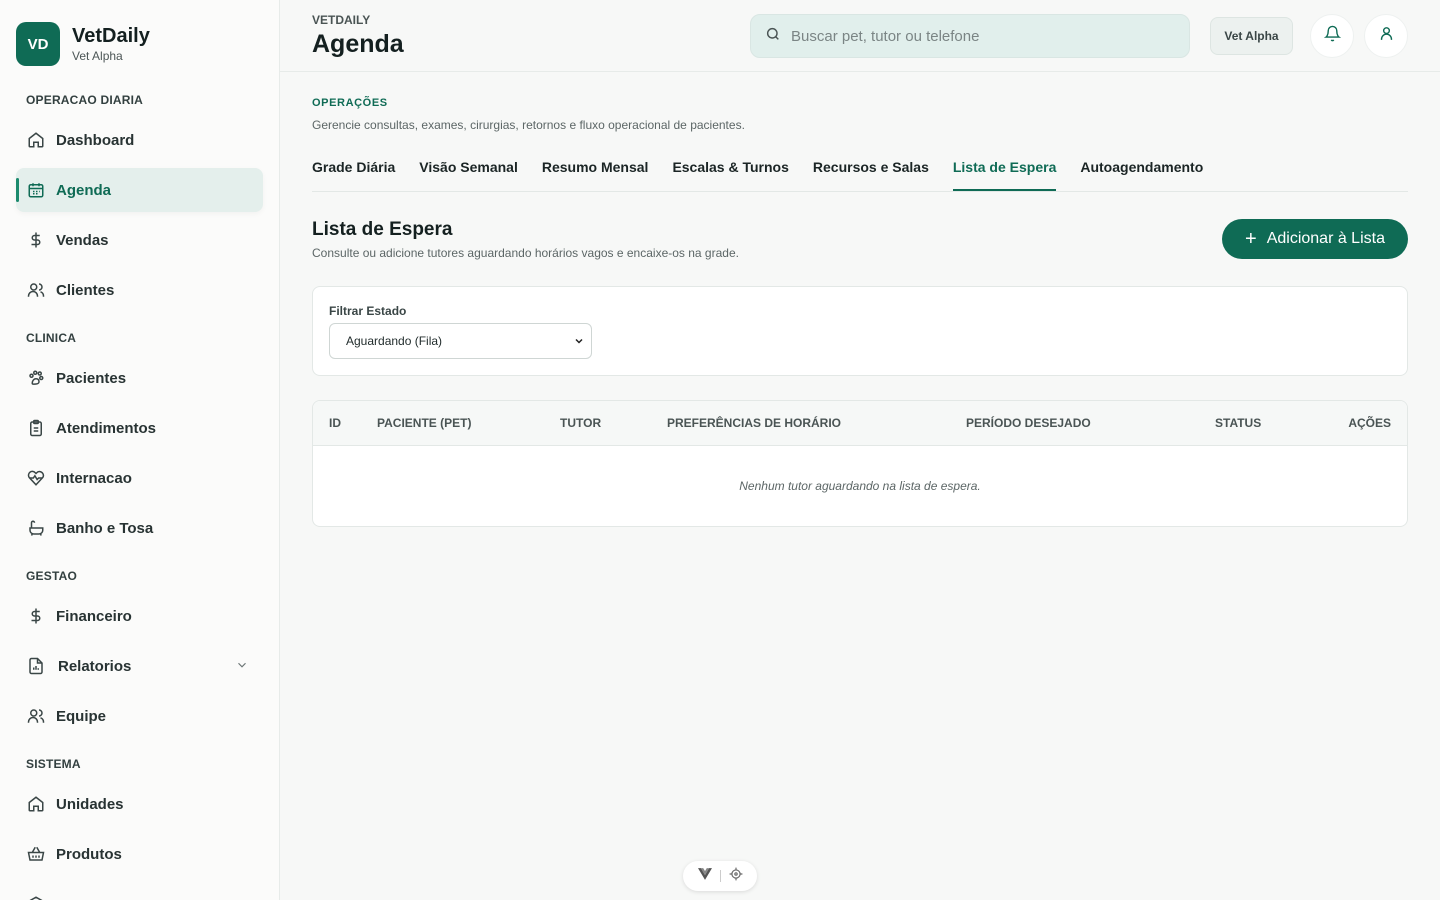 This screenshot has width=1440, height=900. Describe the element at coordinates (38, 44) in the screenshot. I see `brand-logo: VD` at that location.